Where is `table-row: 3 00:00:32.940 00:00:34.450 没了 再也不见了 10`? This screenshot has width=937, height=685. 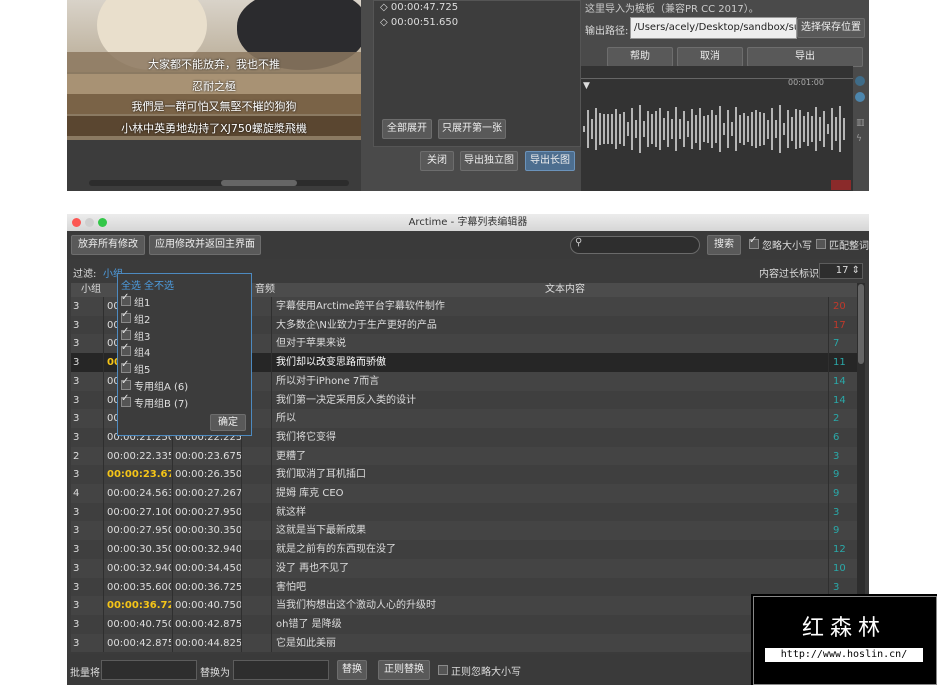 table-row: 3 00:00:32.940 00:00:34.450 没了 再也不见了 10 is located at coordinates (464, 568).